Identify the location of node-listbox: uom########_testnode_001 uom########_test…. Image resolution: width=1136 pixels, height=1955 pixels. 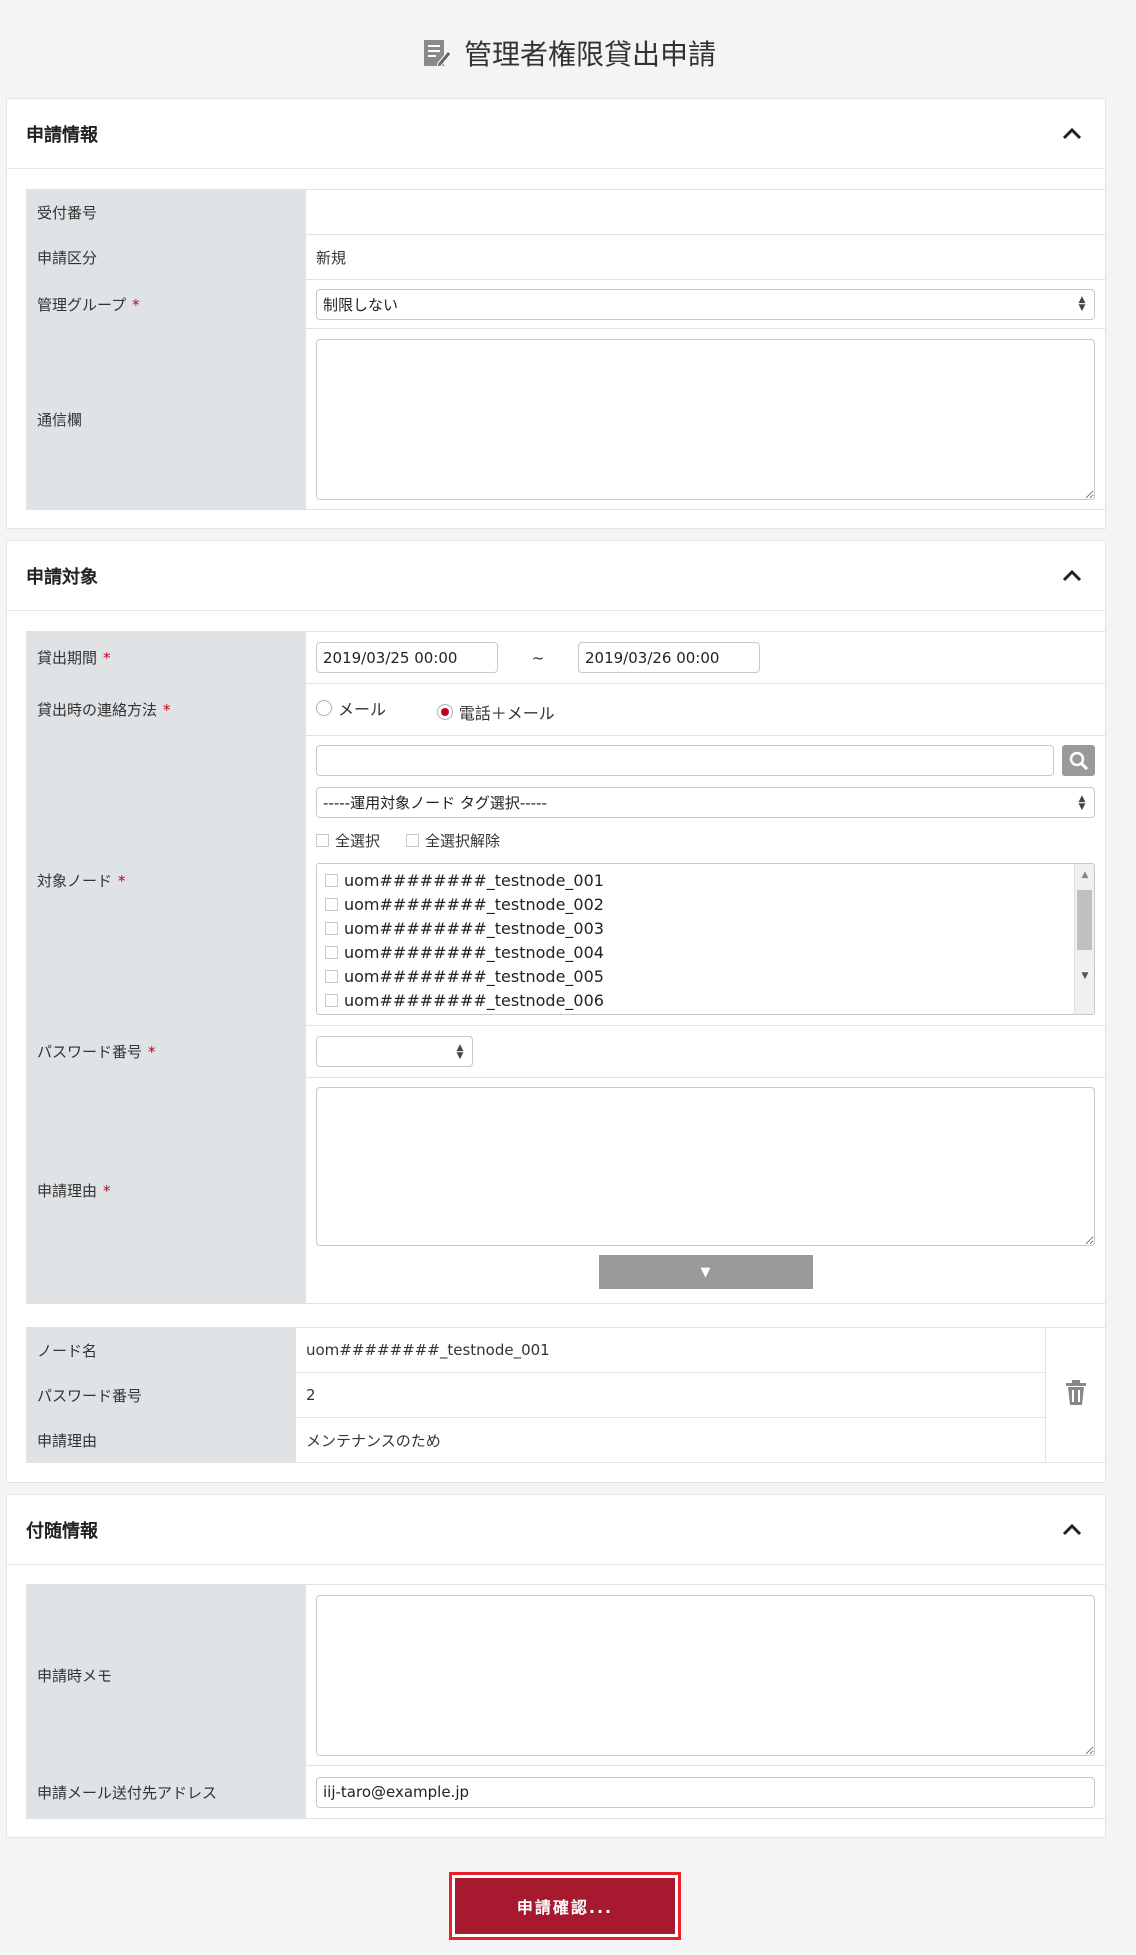
(705, 939).